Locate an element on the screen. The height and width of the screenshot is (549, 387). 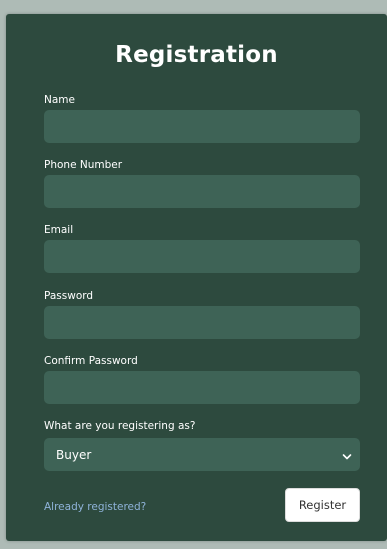
name-field is located at coordinates (202, 126).